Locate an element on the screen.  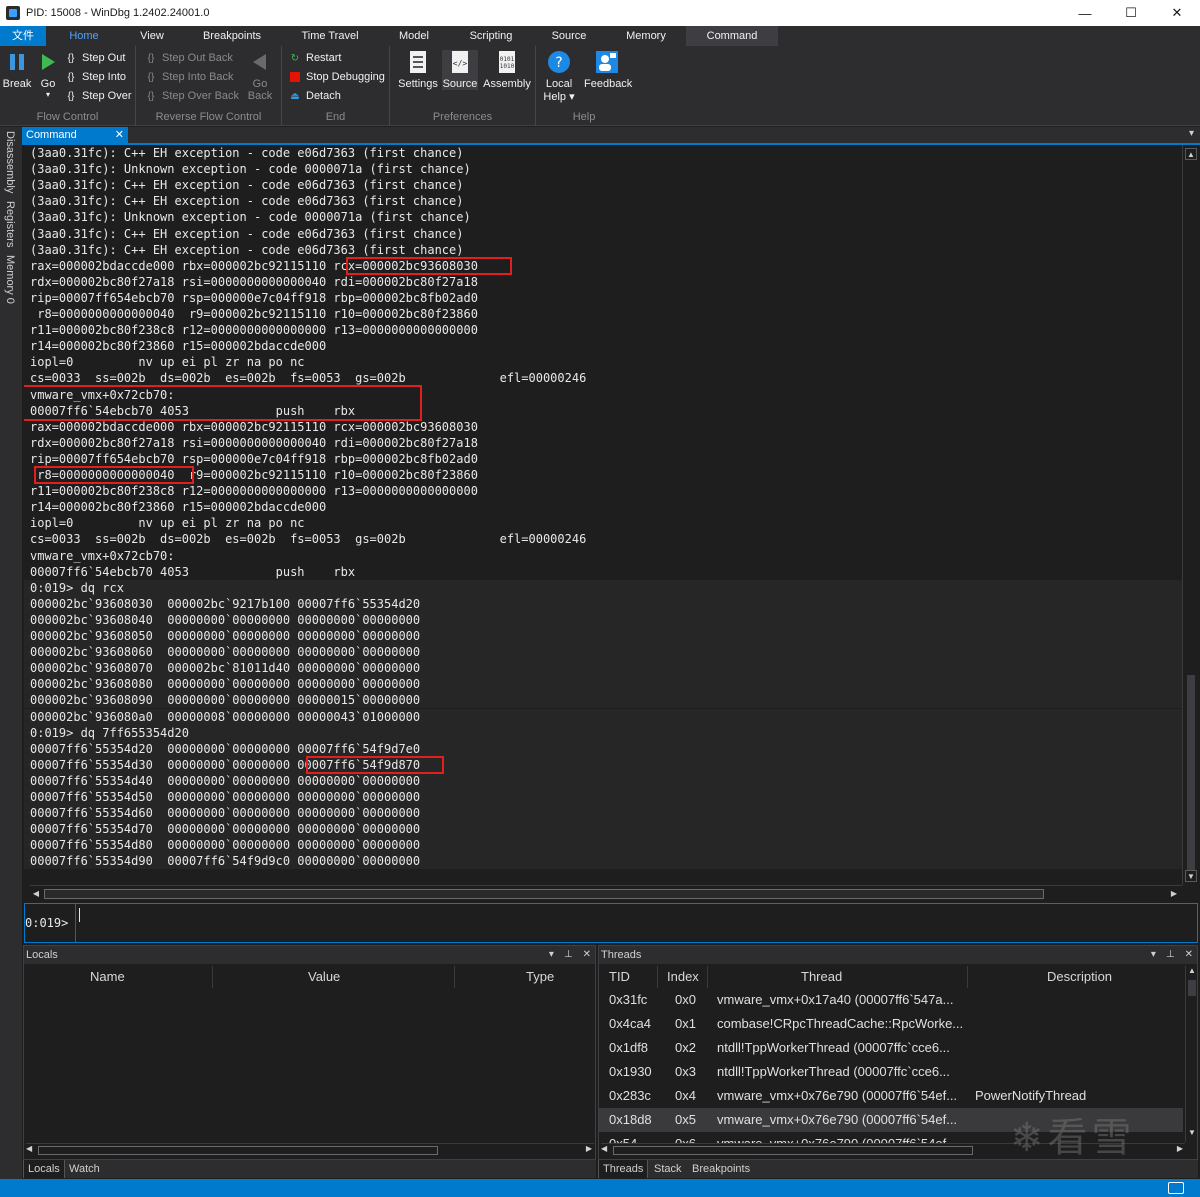
step-into-button: {} Step Into is located at coordinates (95, 77).